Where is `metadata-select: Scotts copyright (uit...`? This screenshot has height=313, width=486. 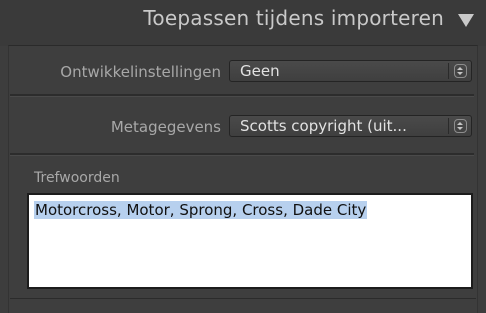
metadata-select: Scotts copyright (uit... is located at coordinates (350, 126).